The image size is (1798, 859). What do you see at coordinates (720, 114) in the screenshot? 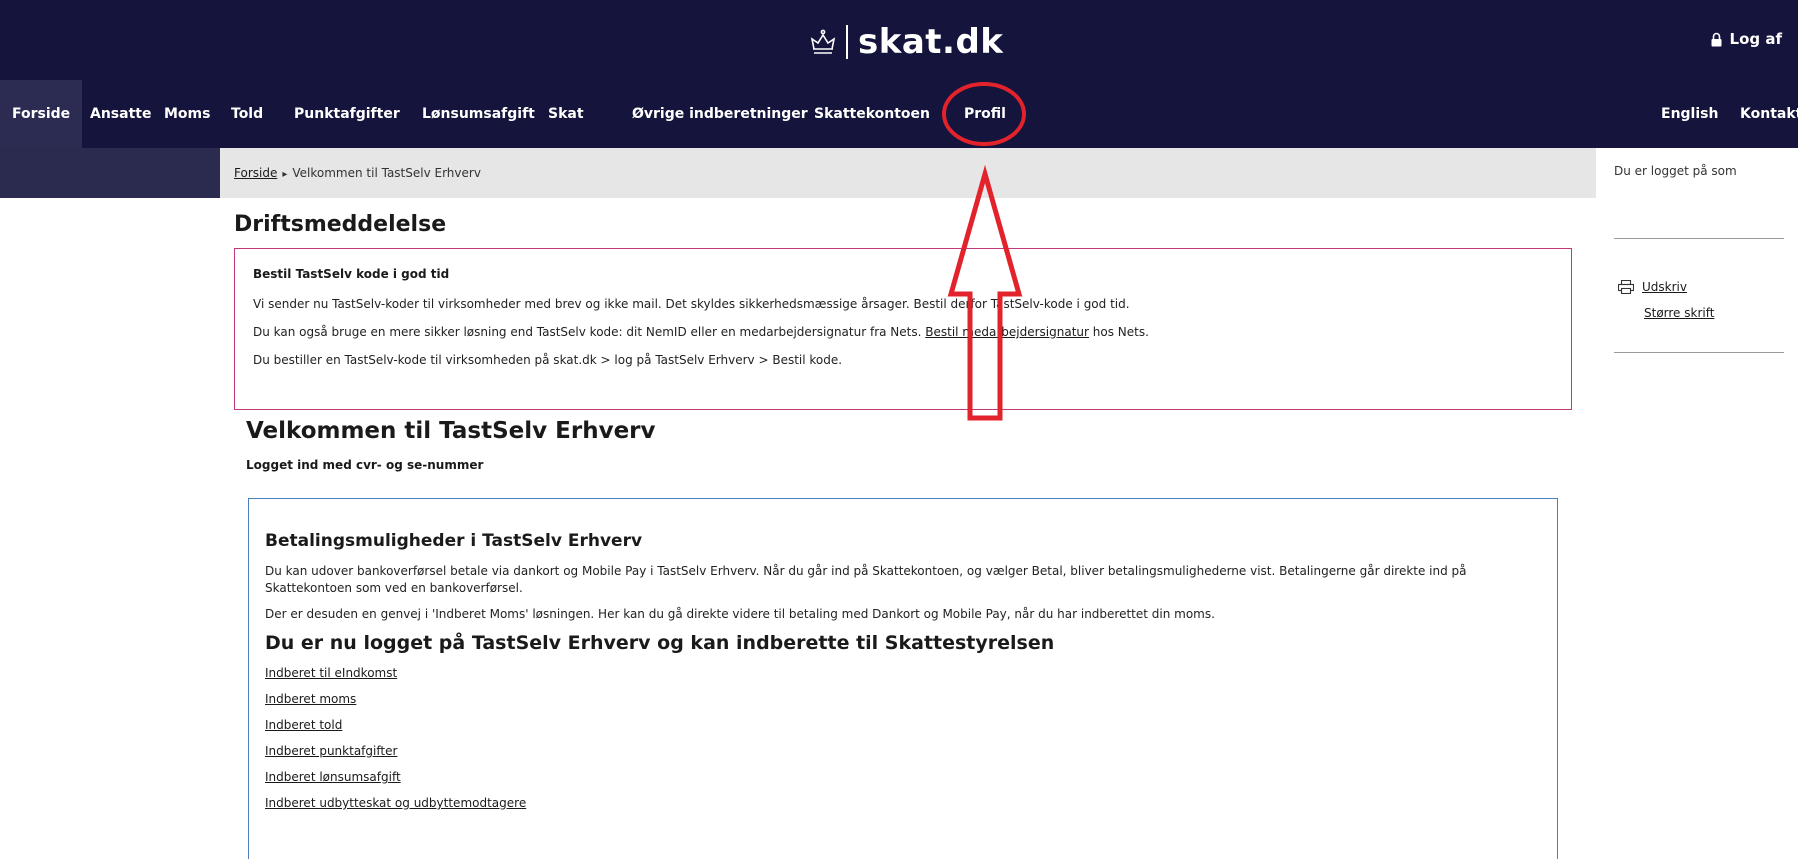
I see `nav-ovrige-indberetninger: Øvrige indberetninger` at bounding box center [720, 114].